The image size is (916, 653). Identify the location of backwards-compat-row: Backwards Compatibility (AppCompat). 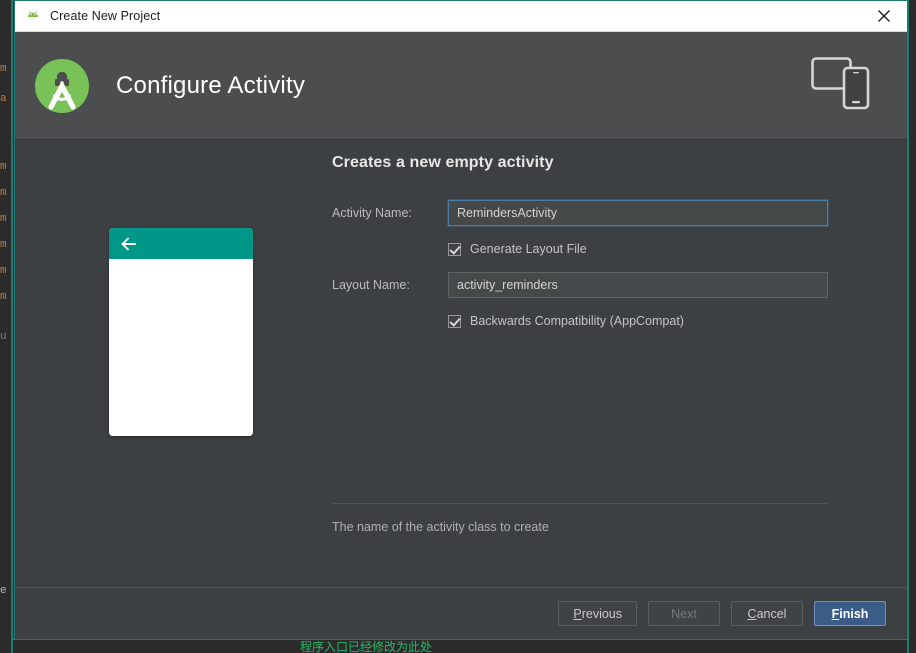
(580, 321).